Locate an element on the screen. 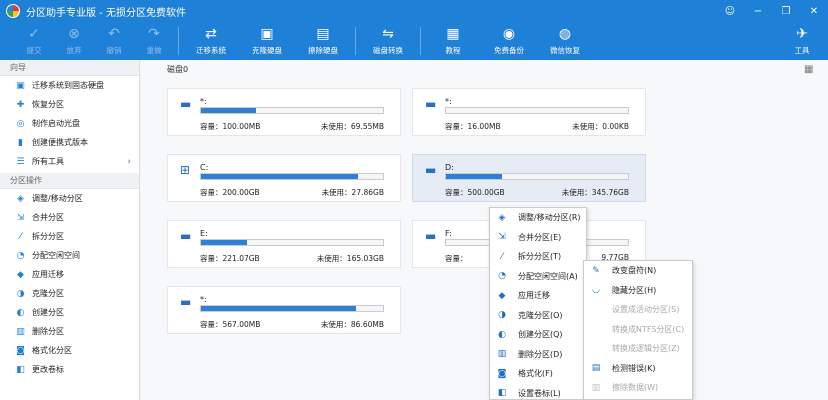 Image resolution: width=828 pixels, height=400 pixels. tutorial-button: ▦ 教程 is located at coordinates (453, 41).